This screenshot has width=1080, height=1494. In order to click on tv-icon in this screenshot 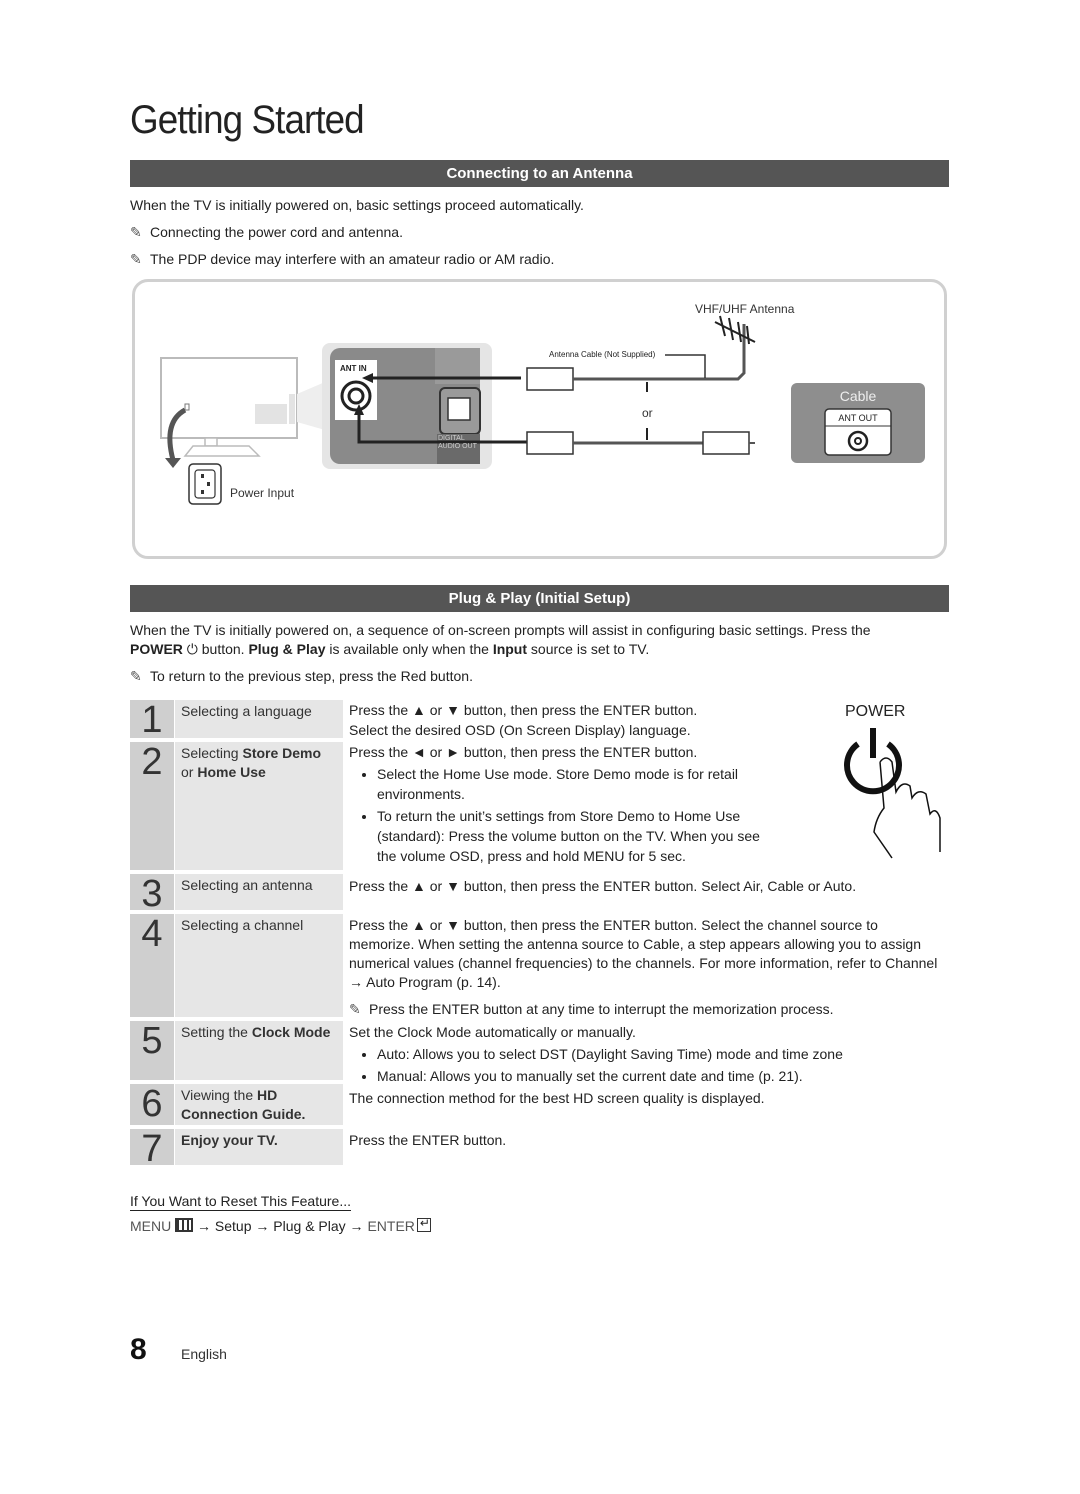, I will do `click(242, 412)`.